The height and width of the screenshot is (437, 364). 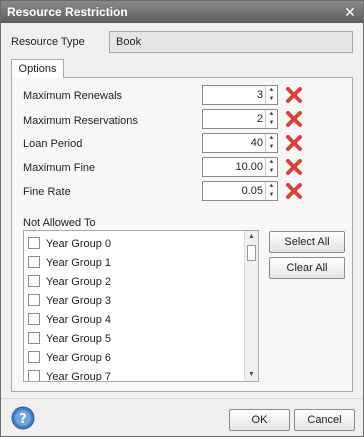 I want to click on tab-options: Options, so click(x=37, y=68).